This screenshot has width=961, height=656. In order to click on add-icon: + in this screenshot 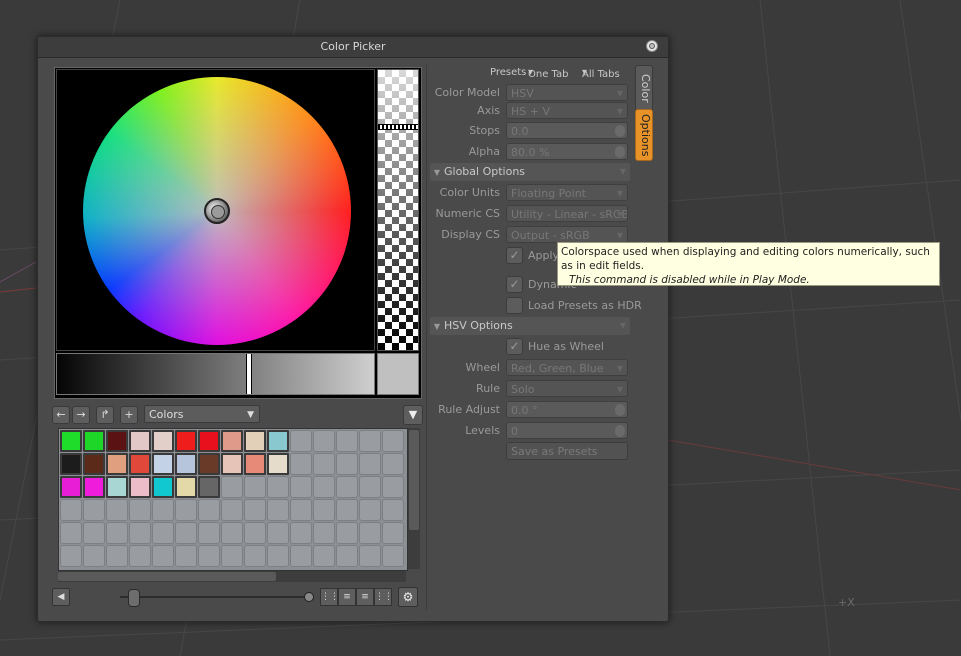, I will do `click(129, 415)`.